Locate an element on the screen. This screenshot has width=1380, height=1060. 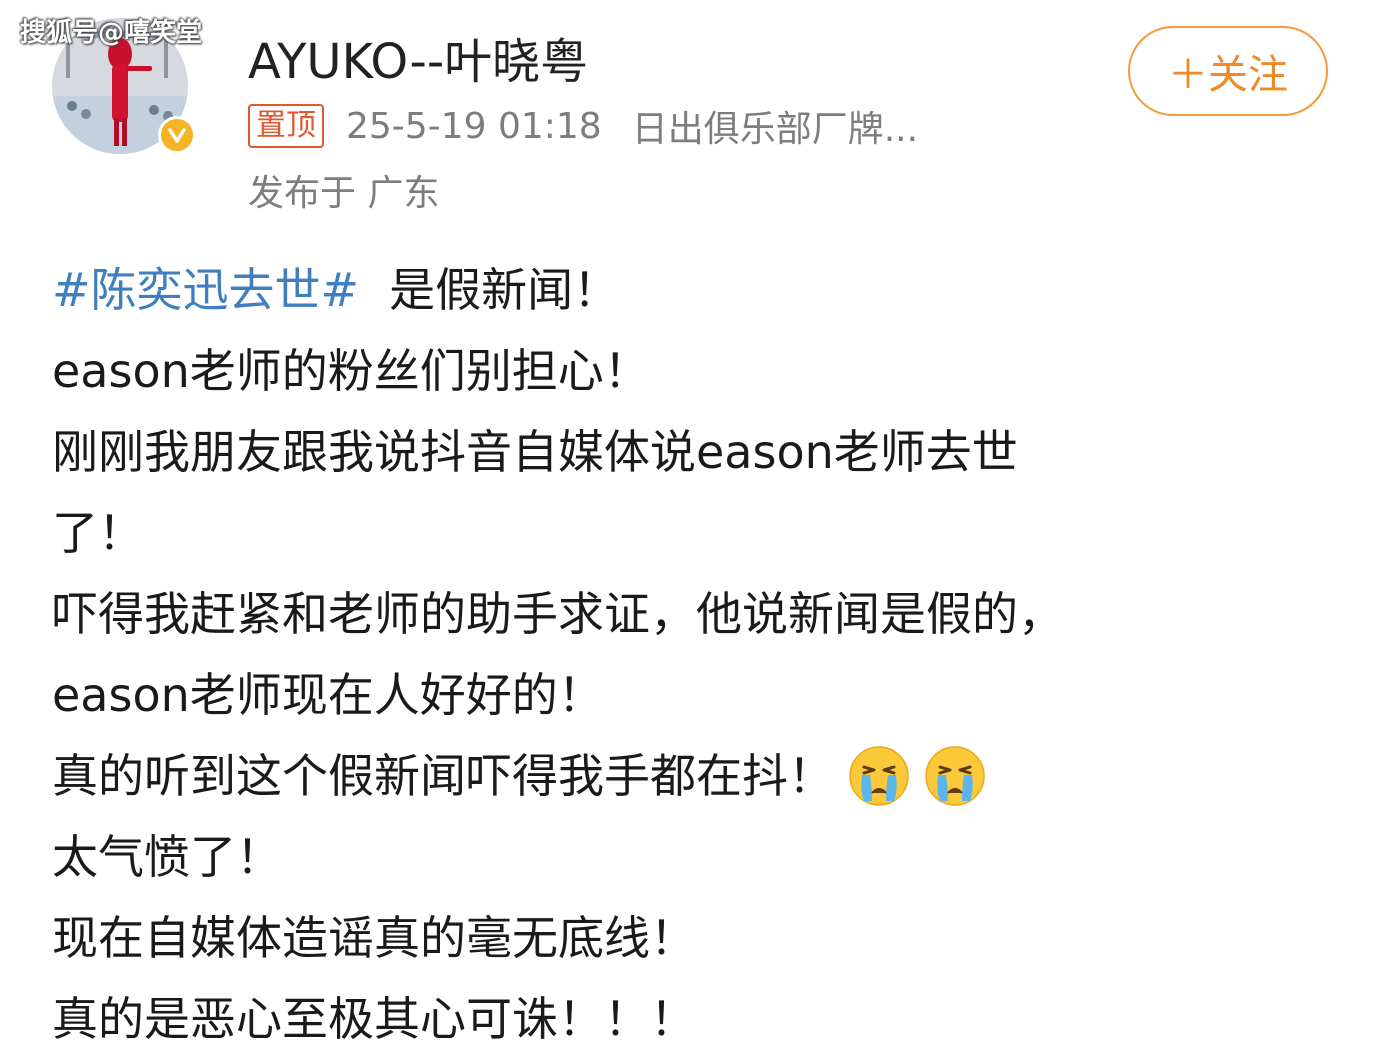
post-line-1-text: 是假新闻！ is located at coordinates (504, 290).